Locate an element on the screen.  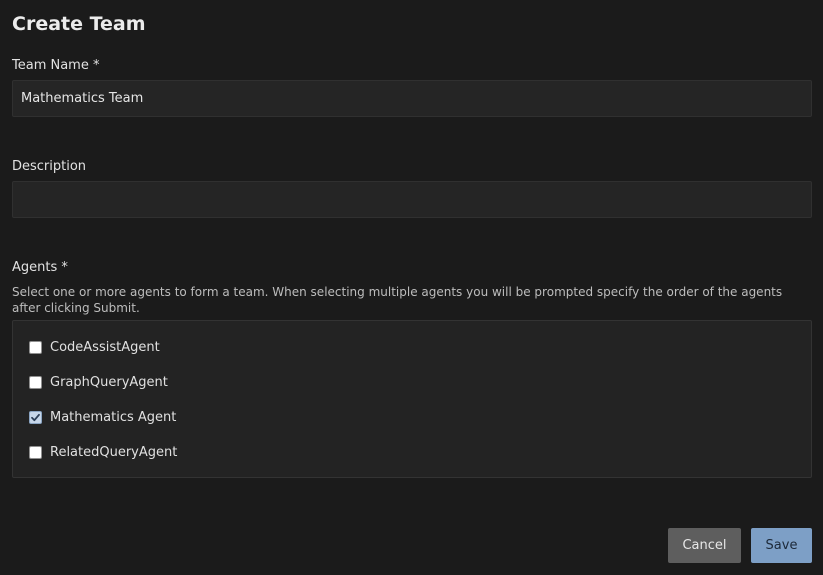
team-name-input is located at coordinates (412, 98).